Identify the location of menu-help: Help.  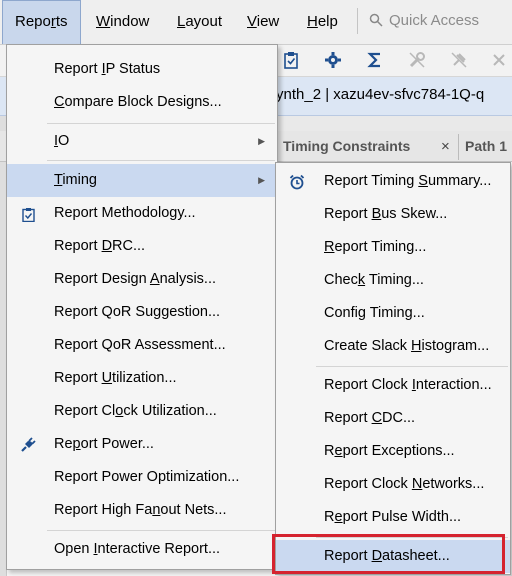
(322, 22).